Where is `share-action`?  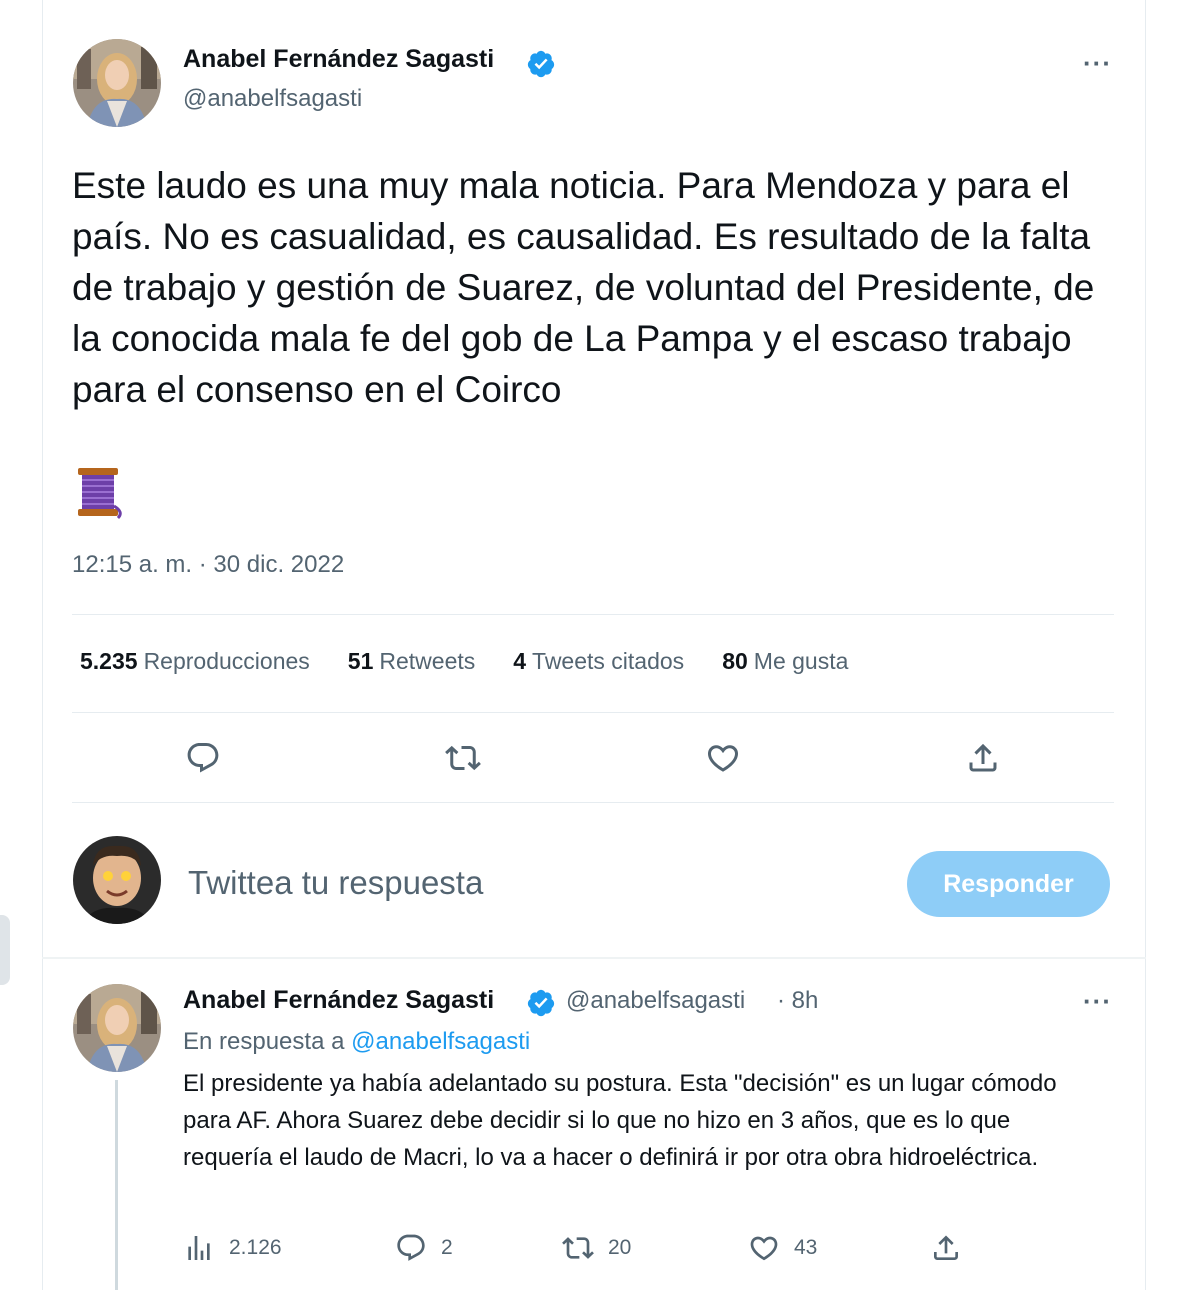
share-action is located at coordinates (946, 1248).